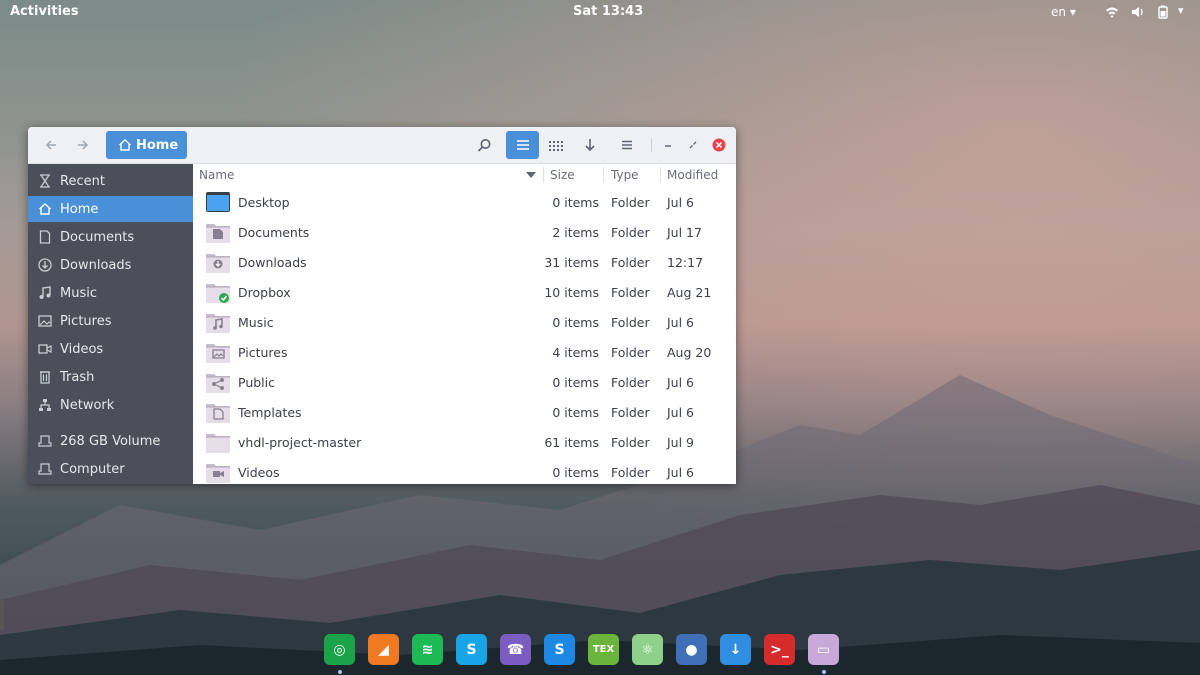 The height and width of the screenshot is (675, 1200). I want to click on path-bar-home-button: Home, so click(146, 145).